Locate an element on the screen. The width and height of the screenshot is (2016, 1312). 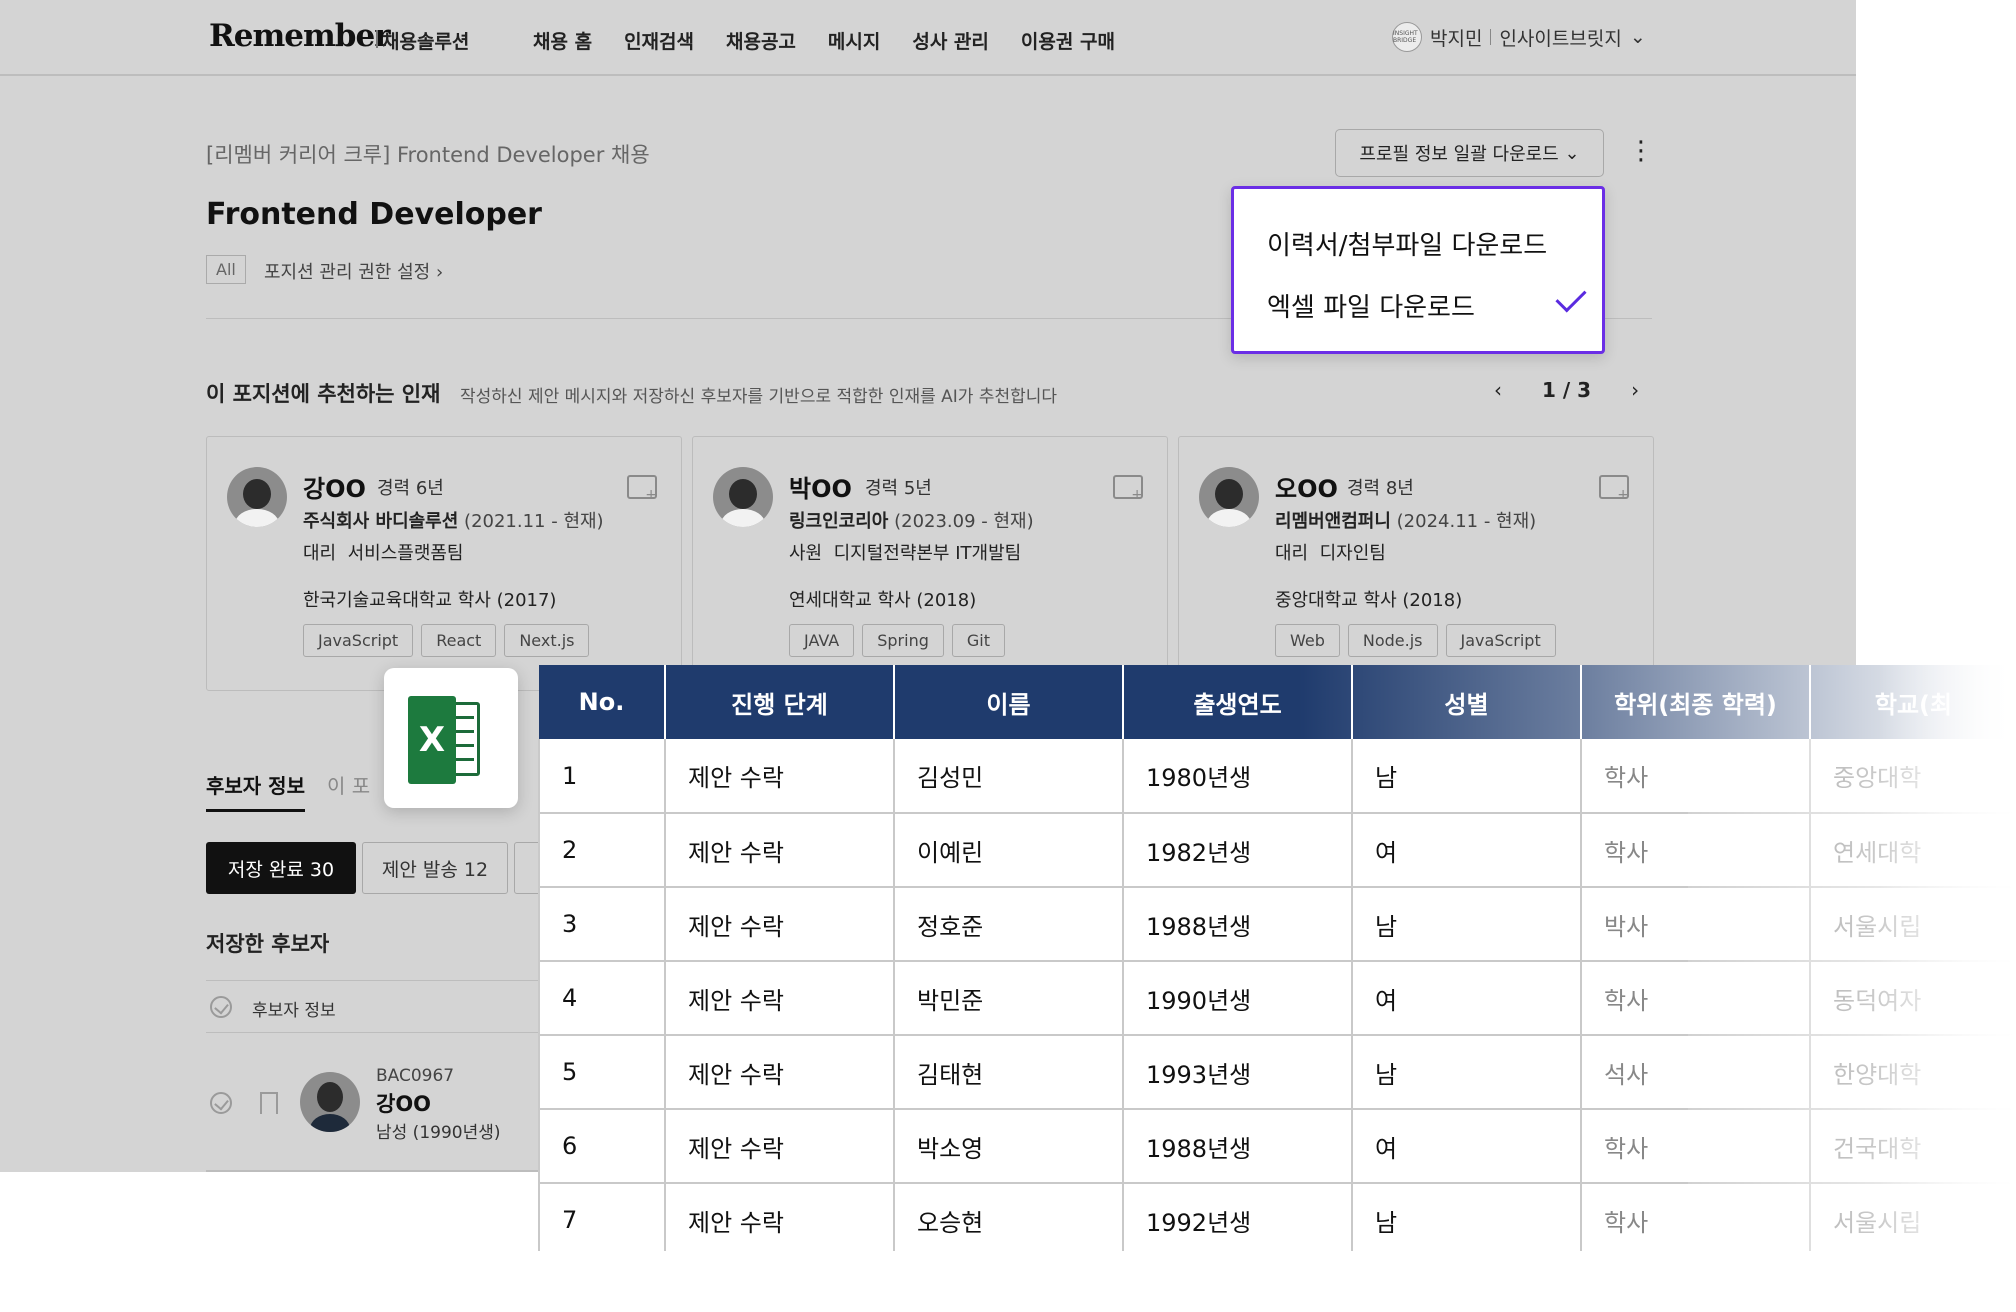
table-cell: 1988년생 is located at coordinates (1238, 1146).